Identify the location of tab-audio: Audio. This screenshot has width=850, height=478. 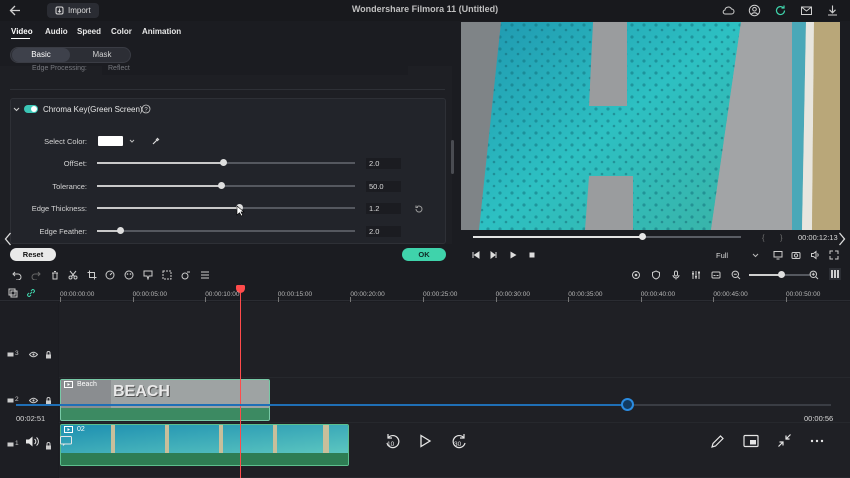
(56, 31).